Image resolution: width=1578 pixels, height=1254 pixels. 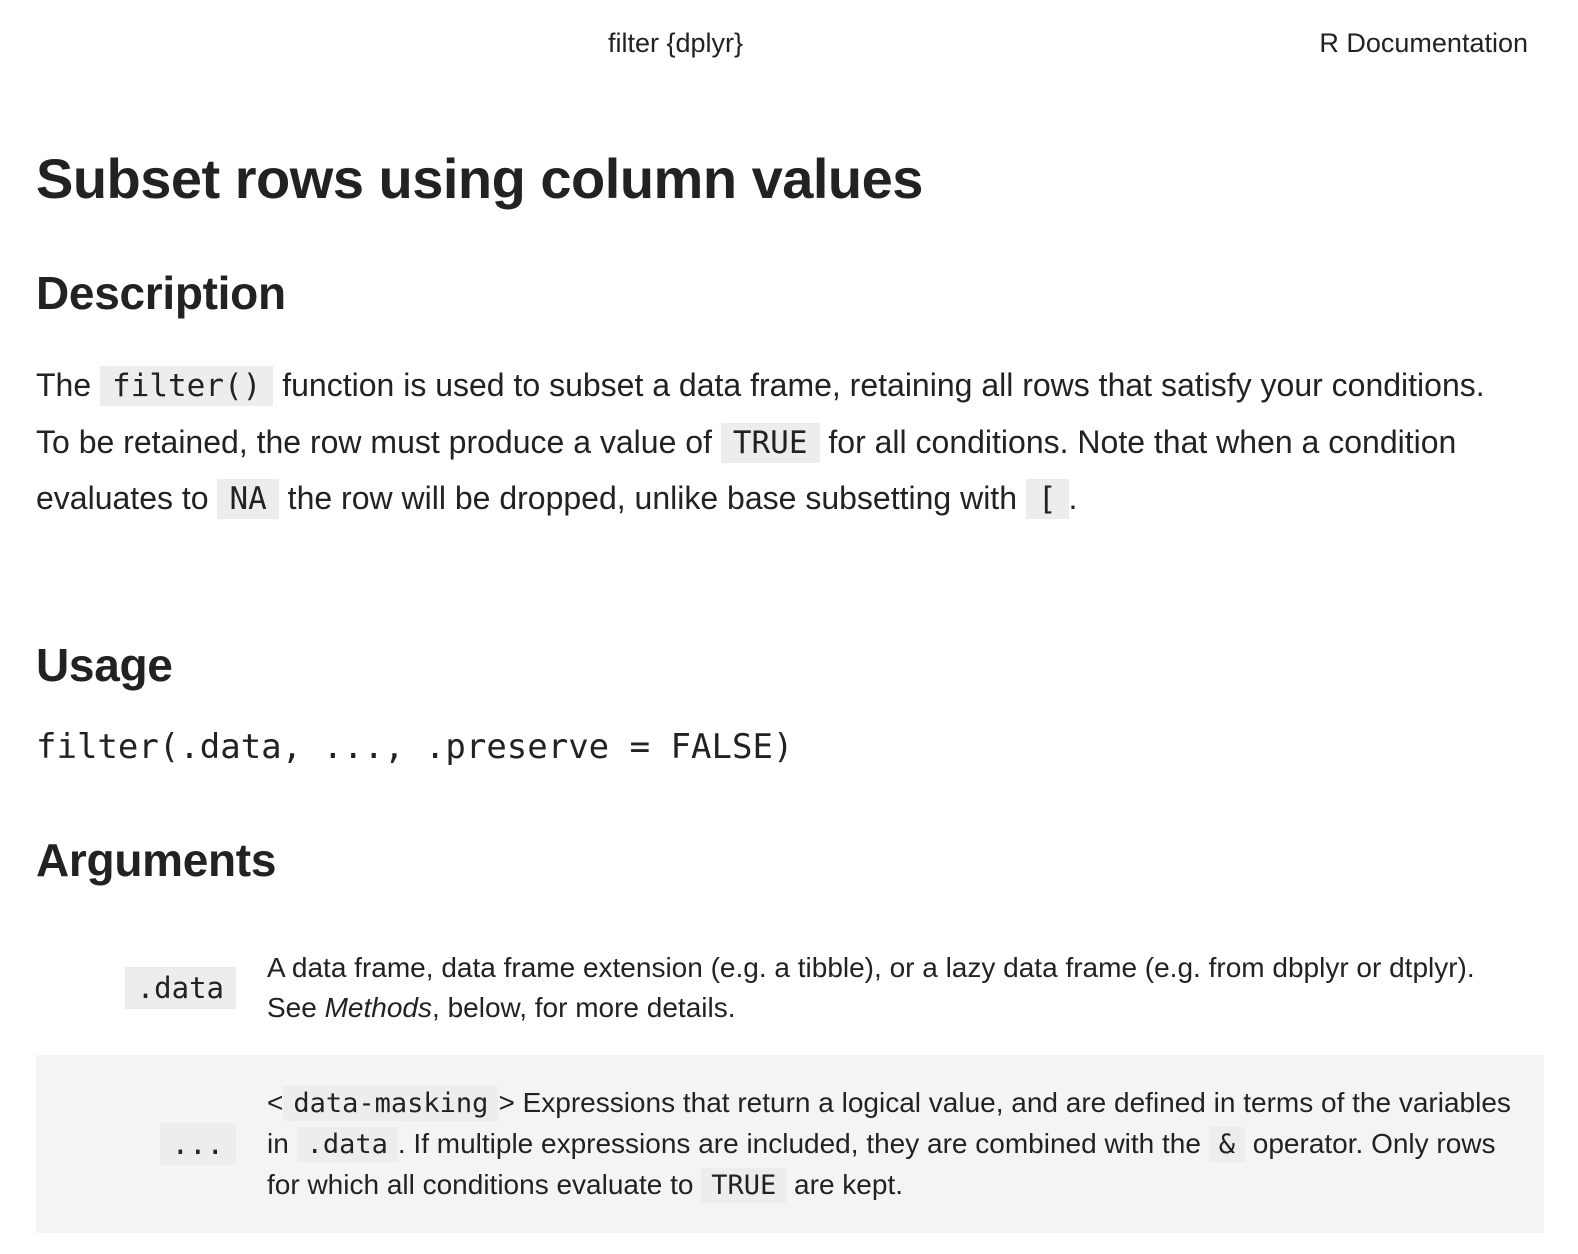 What do you see at coordinates (1423, 43) in the screenshot?
I see `r-documentation-label: R Documentation` at bounding box center [1423, 43].